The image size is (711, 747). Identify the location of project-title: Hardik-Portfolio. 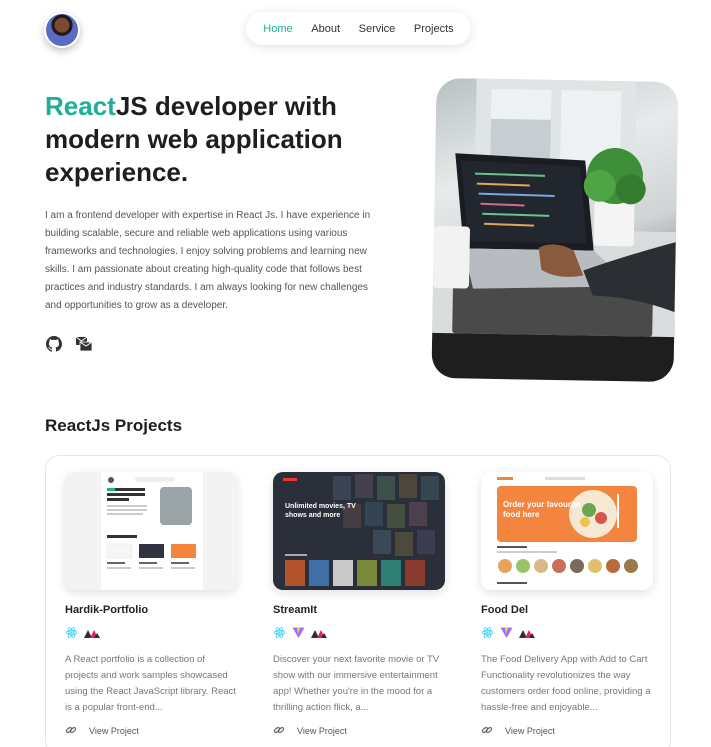
(107, 610).